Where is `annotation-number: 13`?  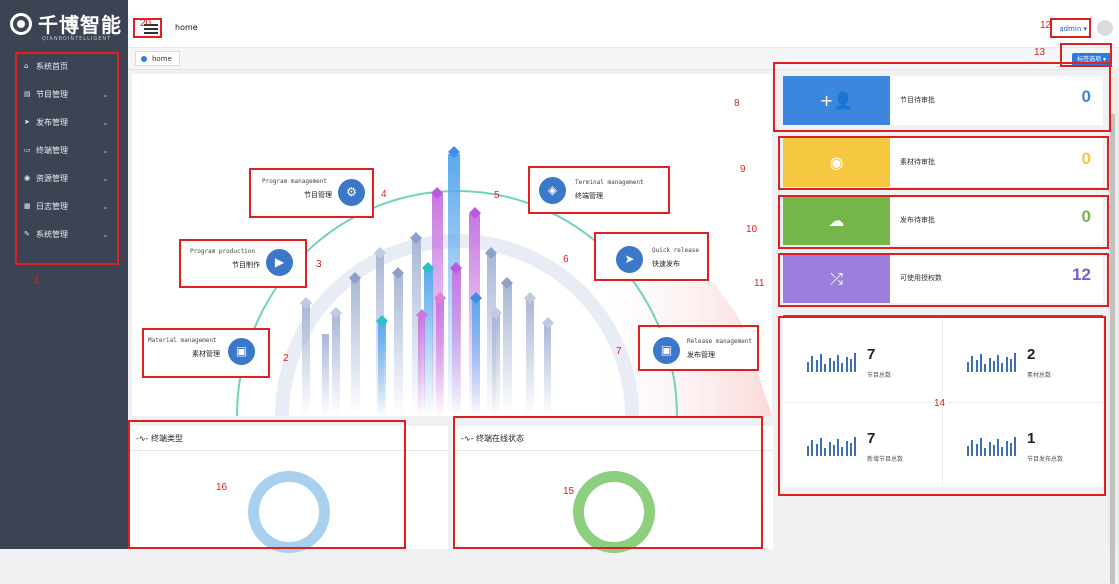 annotation-number: 13 is located at coordinates (1040, 52).